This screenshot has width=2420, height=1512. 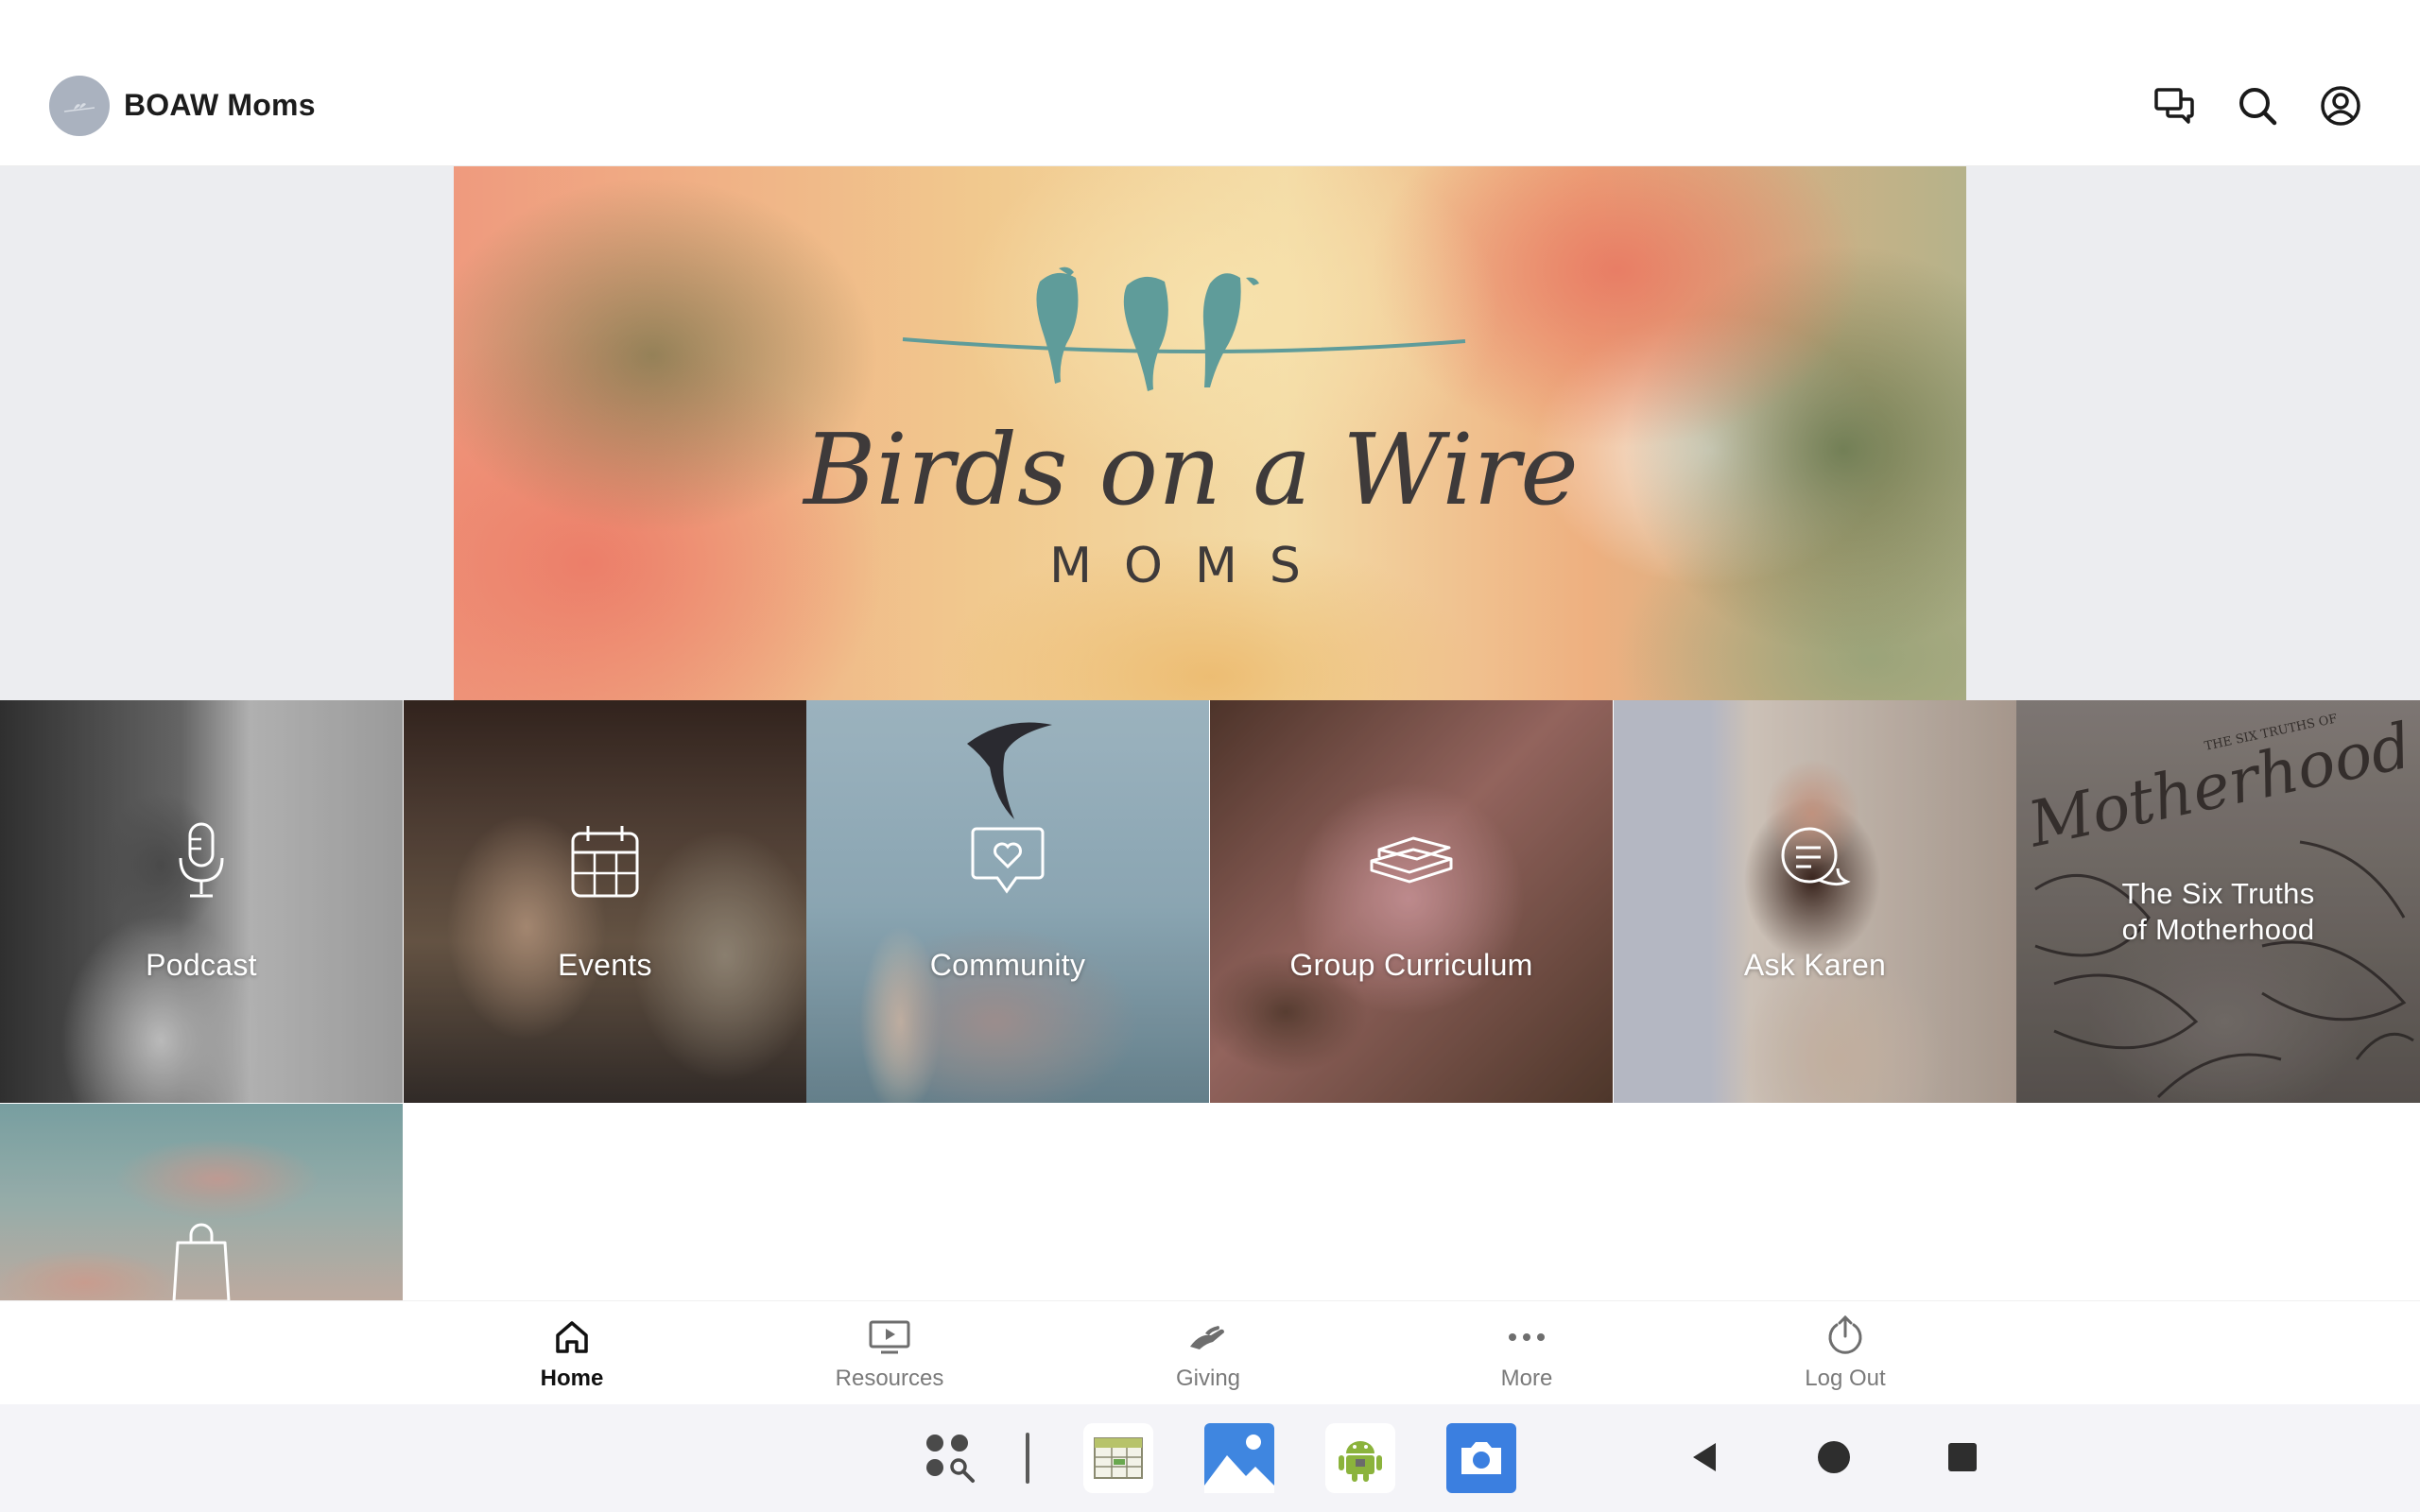 What do you see at coordinates (1526, 1378) in the screenshot?
I see `nav-label: More` at bounding box center [1526, 1378].